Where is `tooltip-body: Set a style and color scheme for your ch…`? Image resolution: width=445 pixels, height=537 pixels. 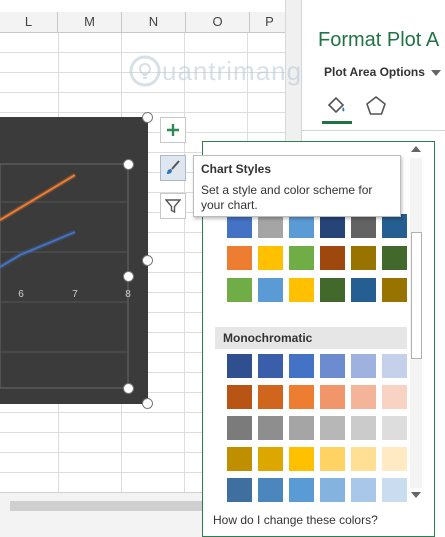 tooltip-body: Set a style and color scheme for your ch… is located at coordinates (287, 197).